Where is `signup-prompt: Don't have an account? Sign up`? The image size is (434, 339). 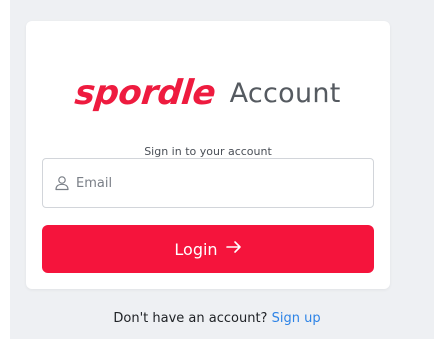 signup-prompt: Don't have an account? Sign up is located at coordinates (217, 318).